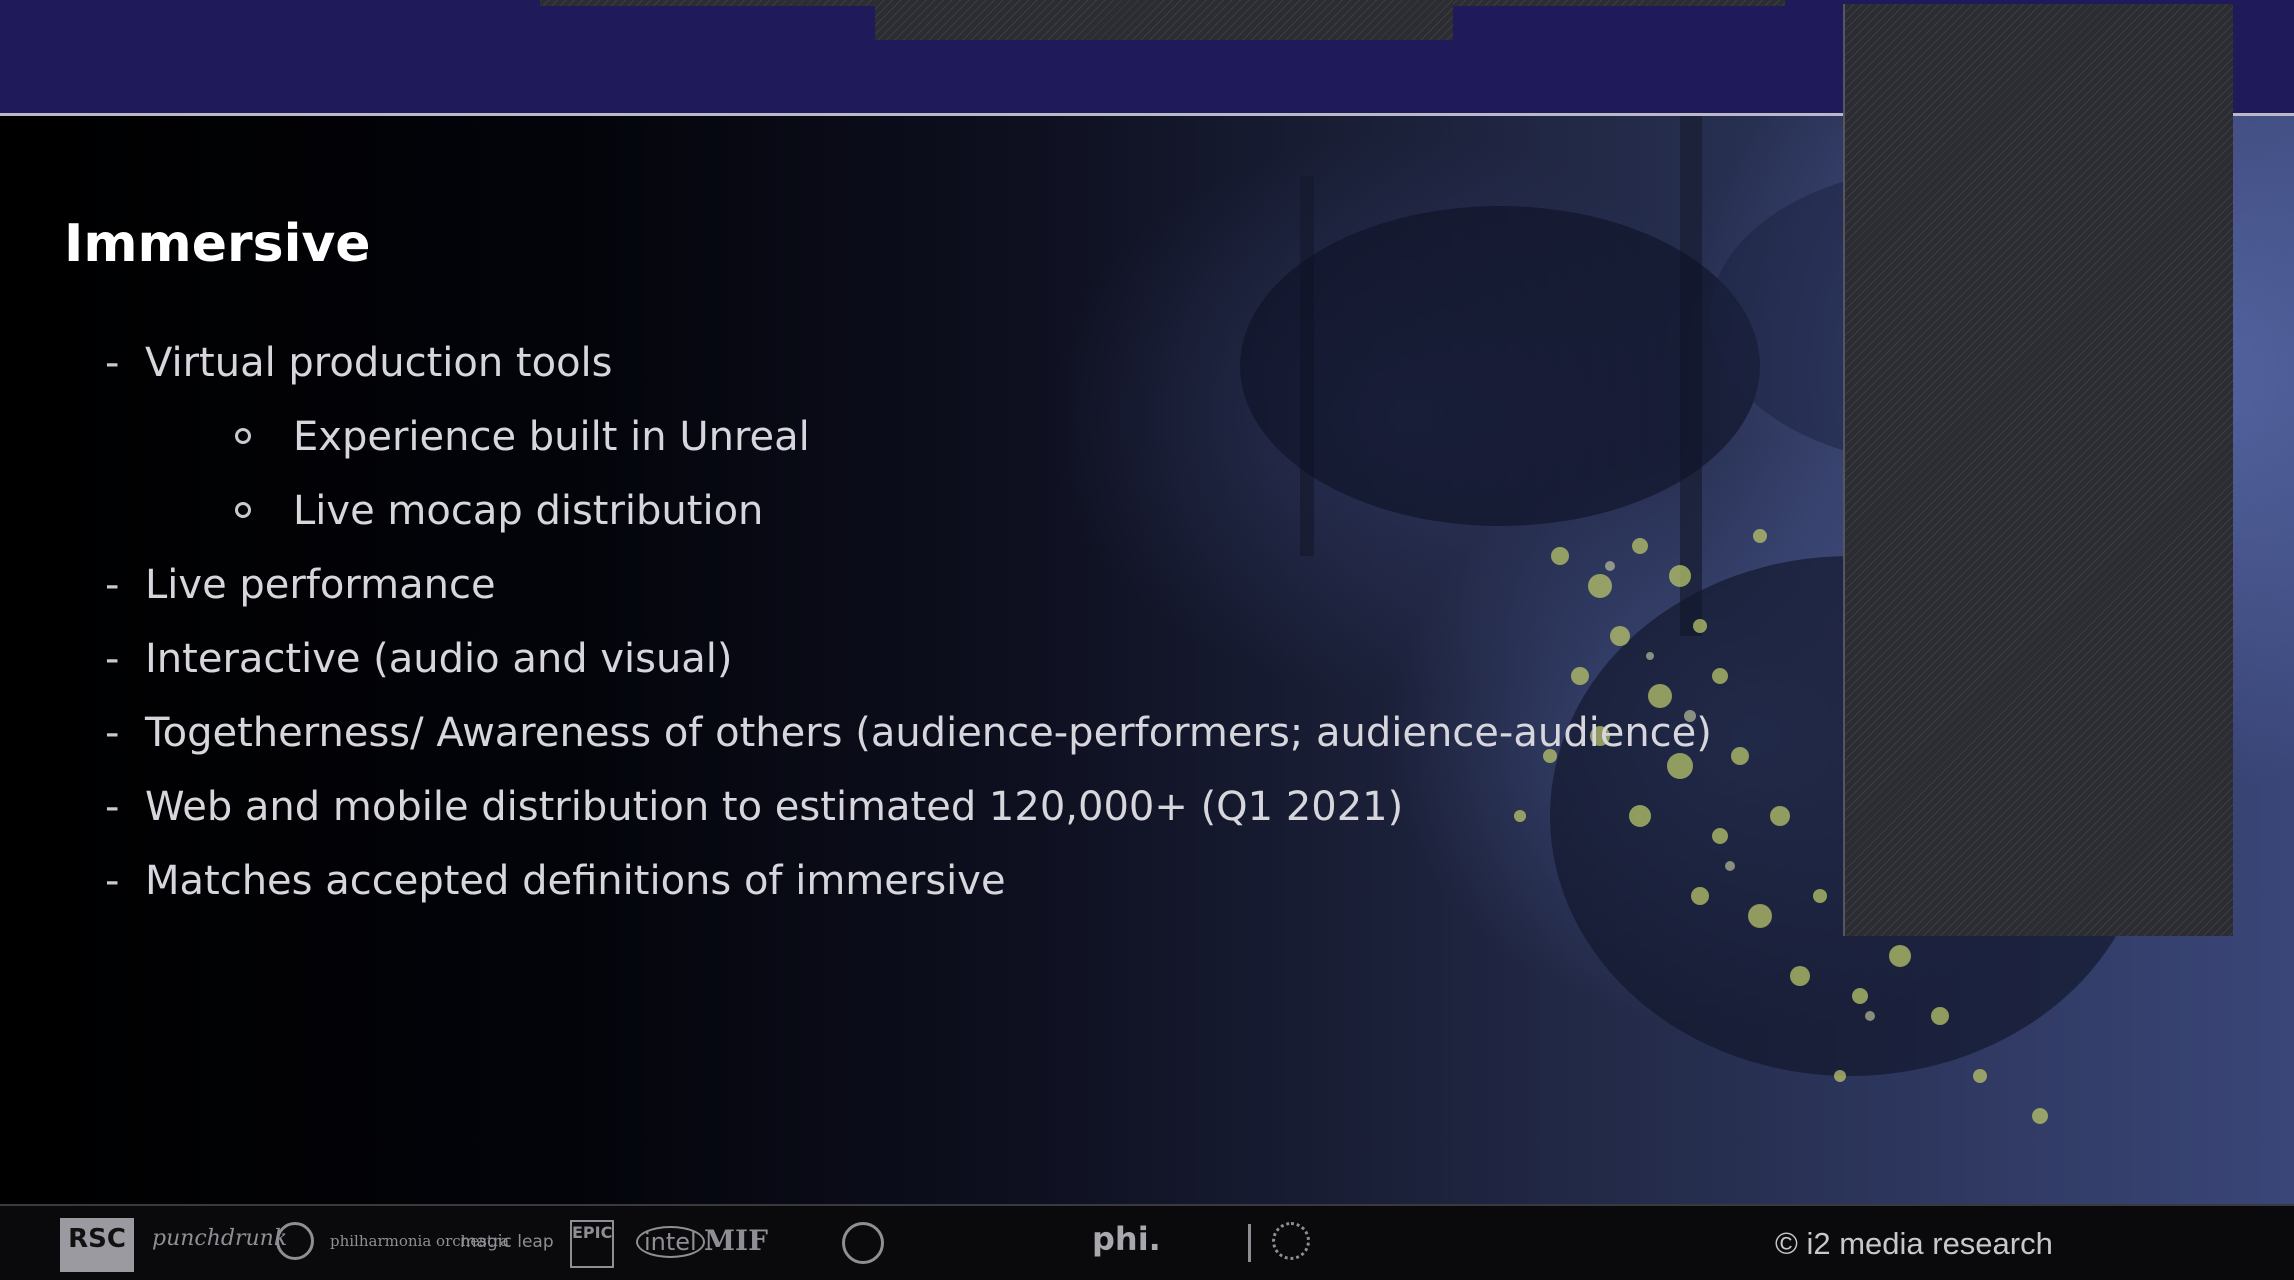 The height and width of the screenshot is (1280, 2294). I want to click on obscured-side-panel, so click(2038, 470).